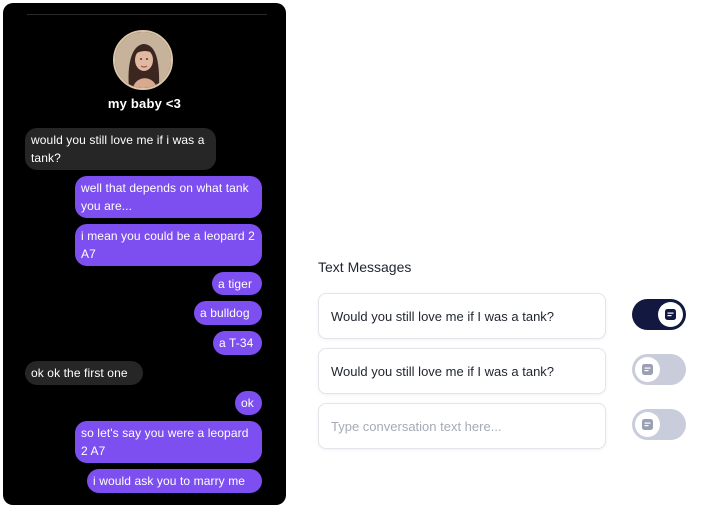  Describe the element at coordinates (144, 103) in the screenshot. I see `contact-name: my baby <3` at that location.